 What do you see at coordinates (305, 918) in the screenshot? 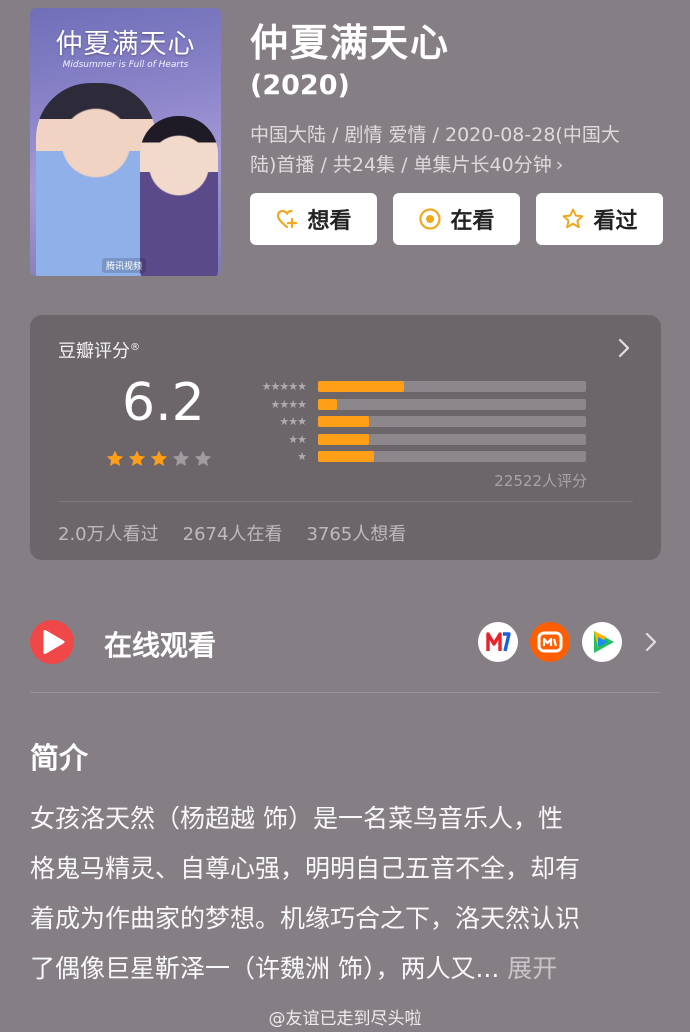
I see `intro-line: 着成为作曲家的梦想。机缘巧合之下，洛天然认识` at bounding box center [305, 918].